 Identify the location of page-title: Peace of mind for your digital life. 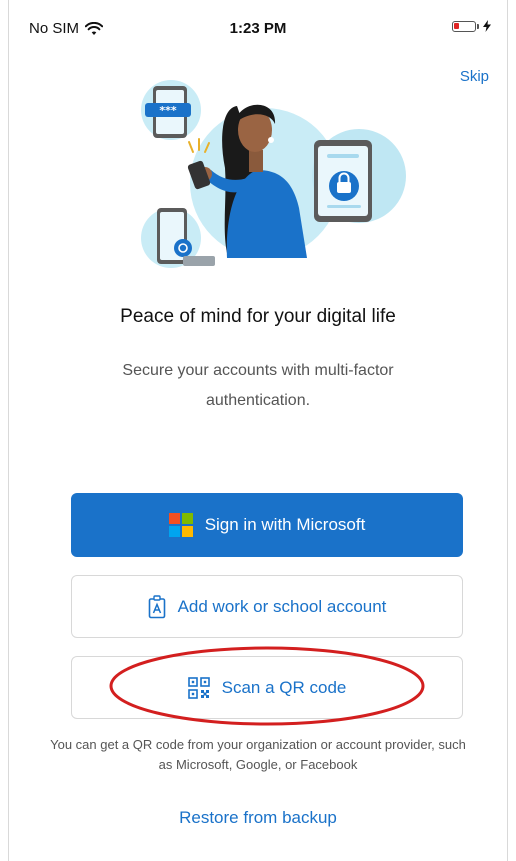
(258, 316).